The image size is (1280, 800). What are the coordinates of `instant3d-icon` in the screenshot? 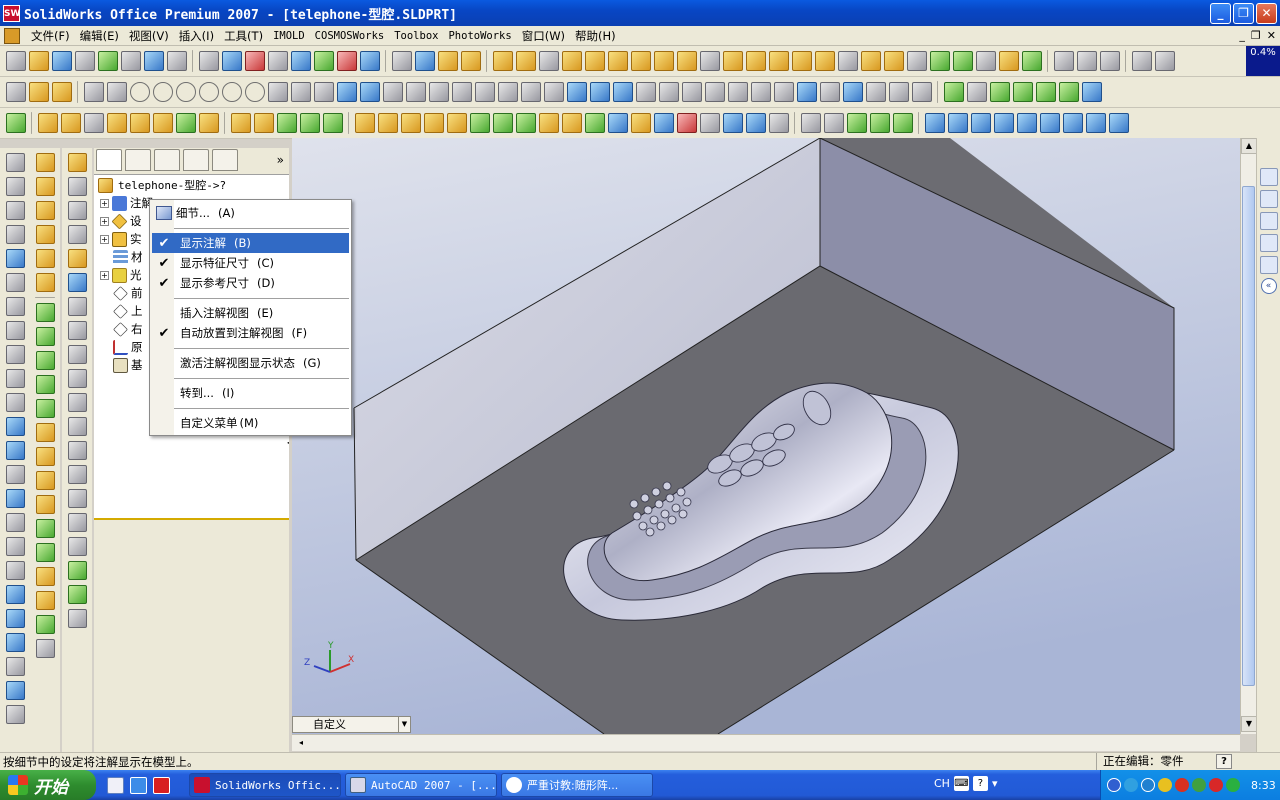 It's located at (732, 123).